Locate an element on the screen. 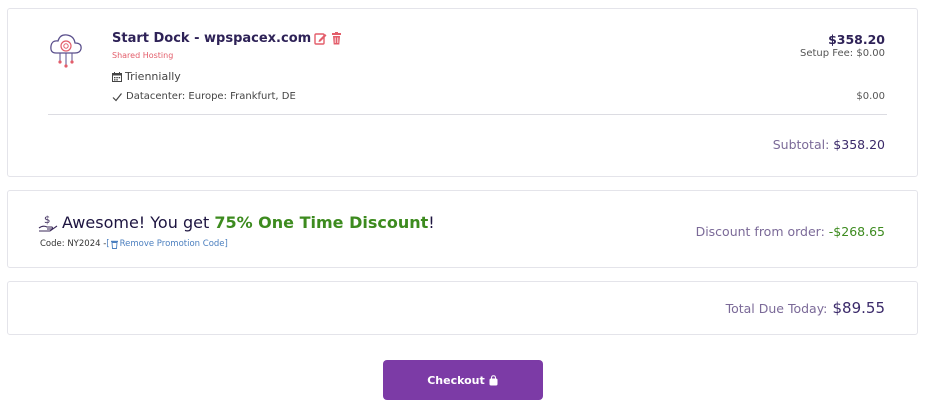 This screenshot has width=927, height=406. total-card: Total Due Today: $89.55 is located at coordinates (462, 308).